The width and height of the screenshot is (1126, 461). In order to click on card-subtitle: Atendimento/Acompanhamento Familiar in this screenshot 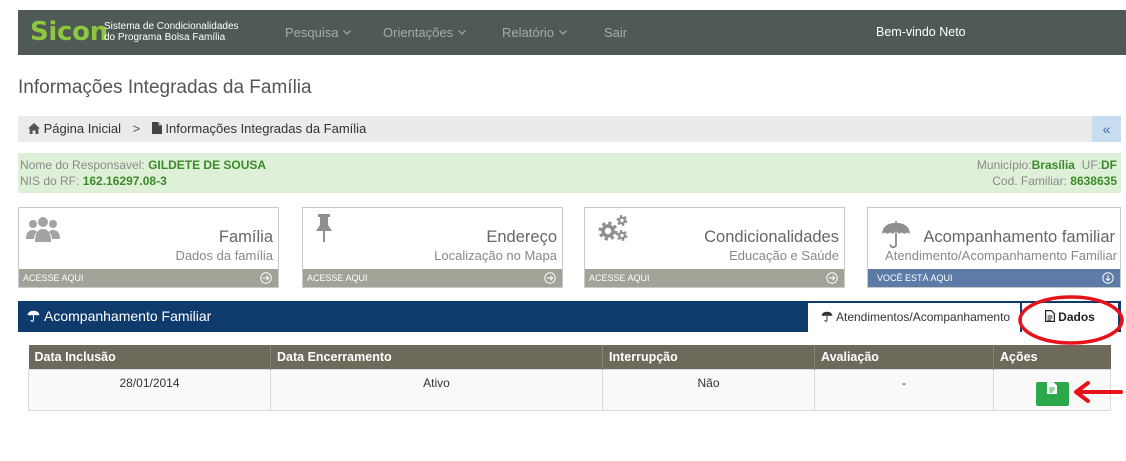, I will do `click(1001, 255)`.